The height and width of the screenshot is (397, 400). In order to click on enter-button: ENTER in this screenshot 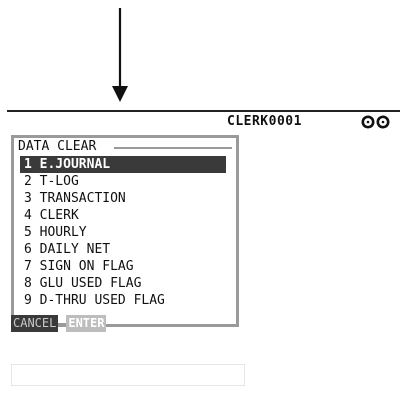, I will do `click(86, 323)`.